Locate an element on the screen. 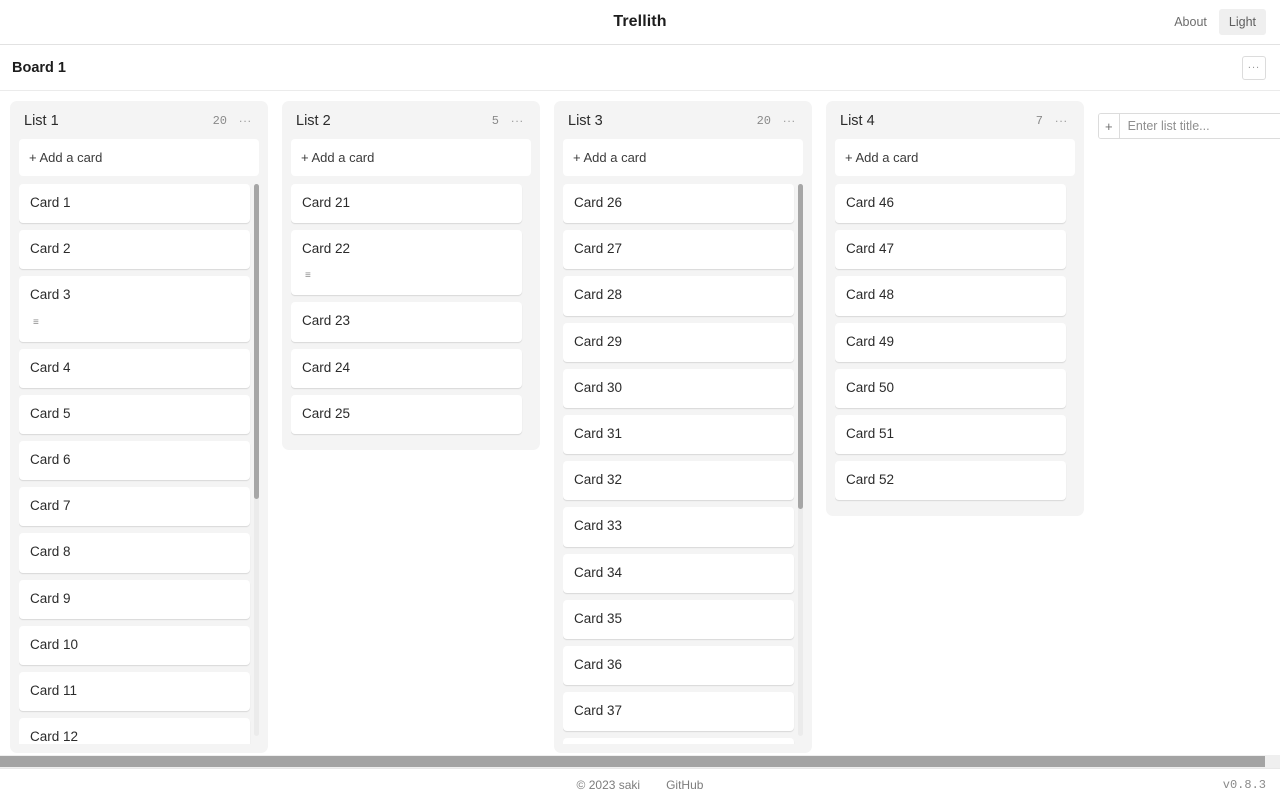 The height and width of the screenshot is (800, 1280). card: Card 29 is located at coordinates (678, 342).